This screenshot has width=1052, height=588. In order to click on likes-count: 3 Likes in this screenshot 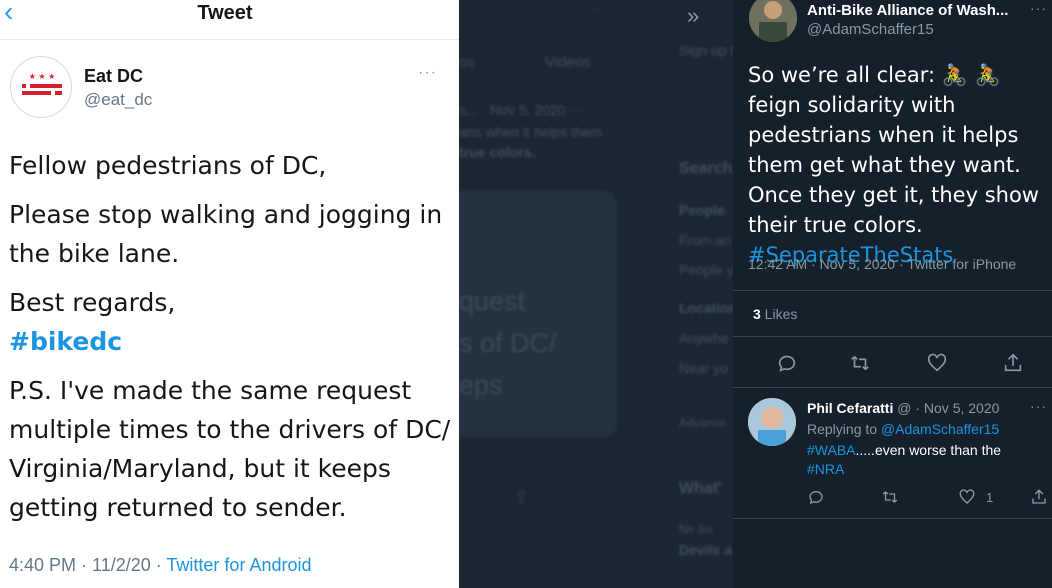, I will do `click(775, 314)`.